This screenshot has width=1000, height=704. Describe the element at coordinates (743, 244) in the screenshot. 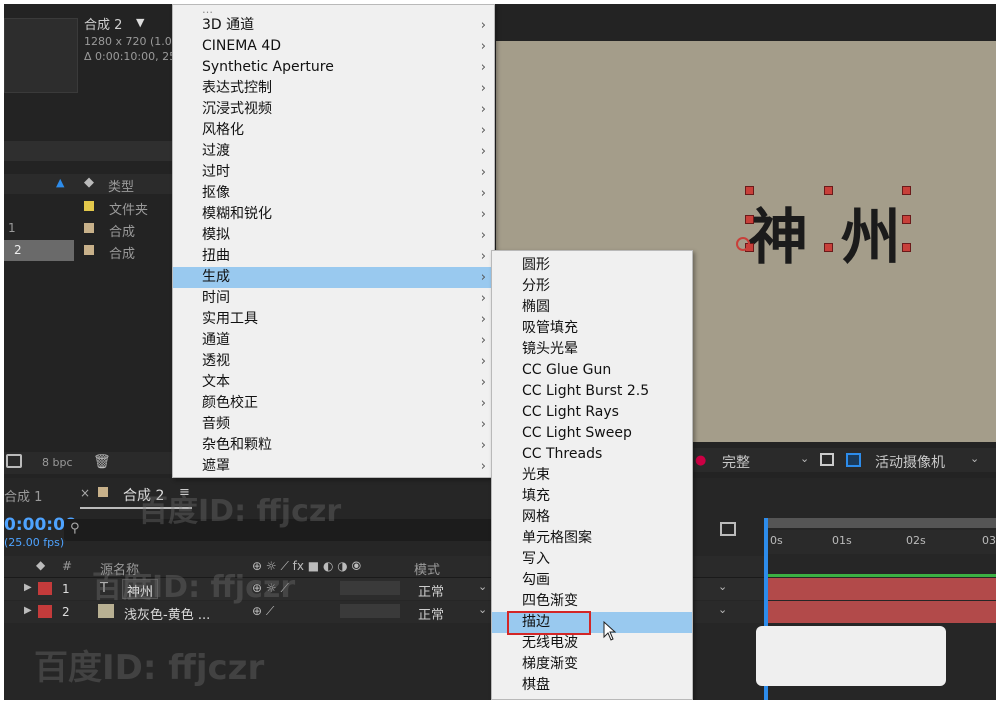

I see `anchor-point-icon` at that location.